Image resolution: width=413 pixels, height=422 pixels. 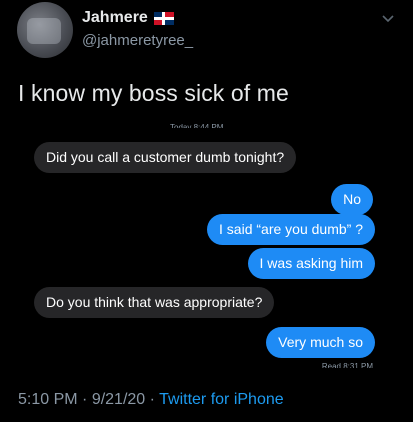 What do you see at coordinates (352, 199) in the screenshot?
I see `outgoing-message: No` at bounding box center [352, 199].